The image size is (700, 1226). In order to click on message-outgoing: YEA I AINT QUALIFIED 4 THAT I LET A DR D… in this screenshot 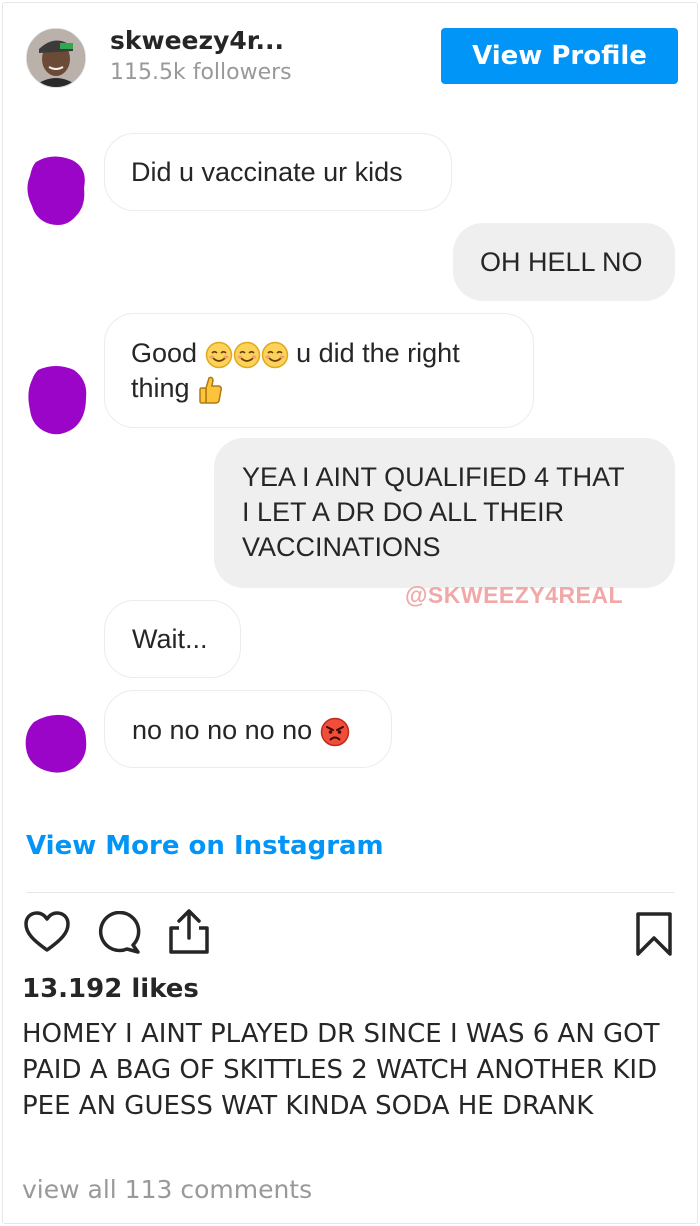, I will do `click(444, 513)`.